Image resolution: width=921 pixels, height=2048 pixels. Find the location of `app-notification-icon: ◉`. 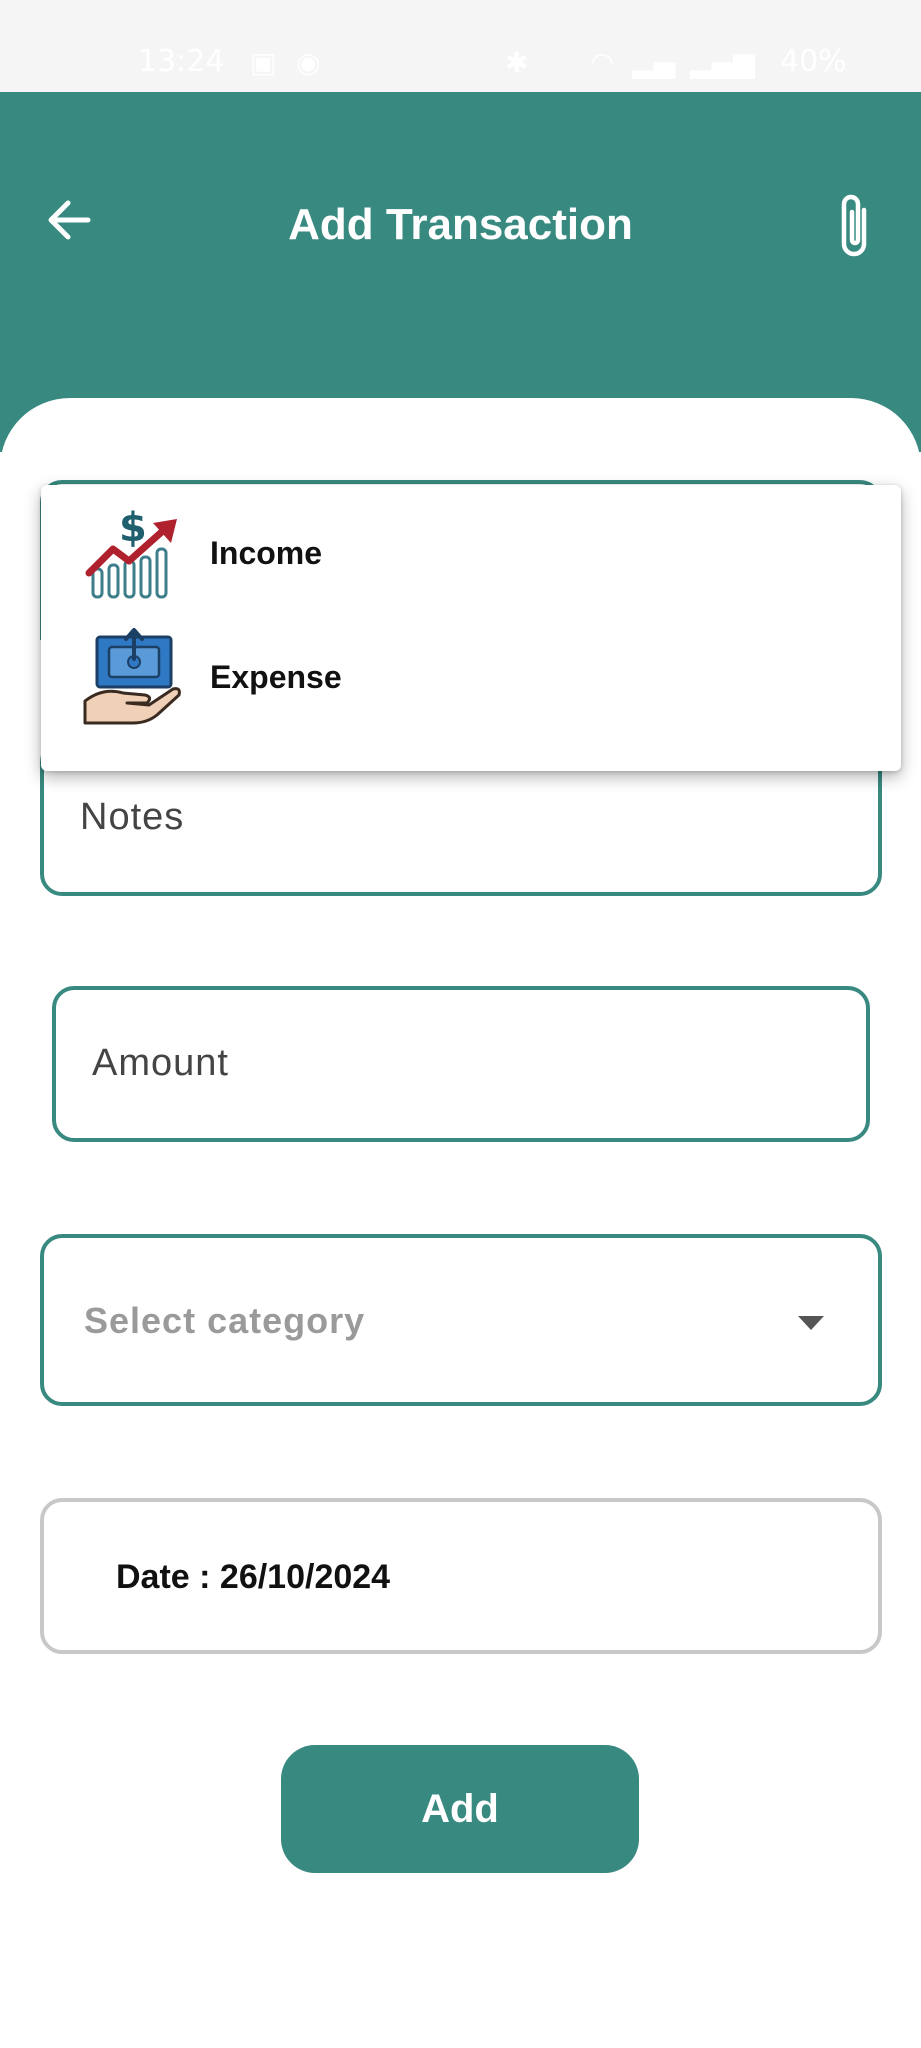

app-notification-icon: ◉ is located at coordinates (308, 62).